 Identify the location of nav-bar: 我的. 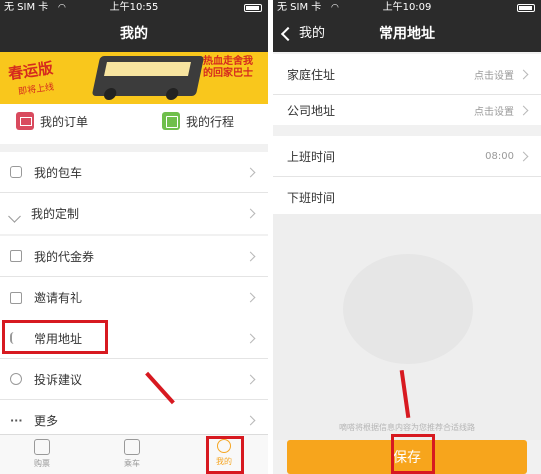
(134, 34).